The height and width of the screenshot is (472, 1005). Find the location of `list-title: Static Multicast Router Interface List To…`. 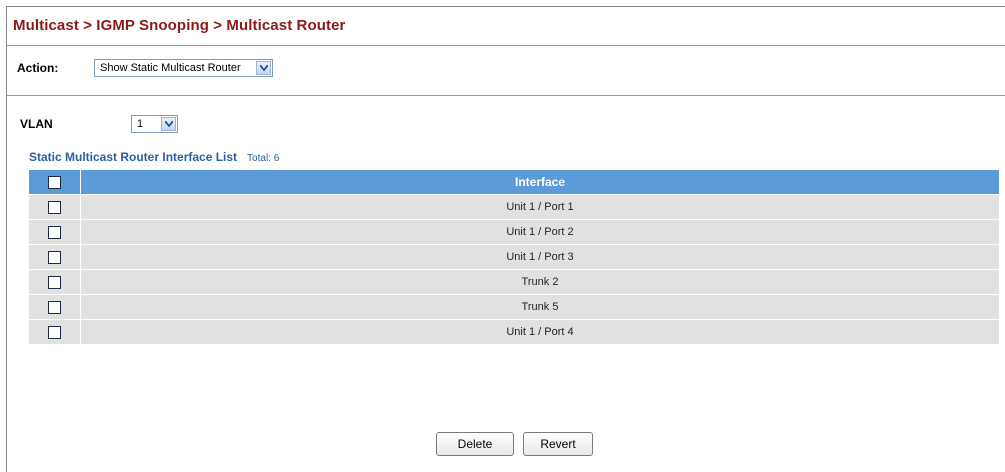

list-title: Static Multicast Router Interface List To… is located at coordinates (154, 157).